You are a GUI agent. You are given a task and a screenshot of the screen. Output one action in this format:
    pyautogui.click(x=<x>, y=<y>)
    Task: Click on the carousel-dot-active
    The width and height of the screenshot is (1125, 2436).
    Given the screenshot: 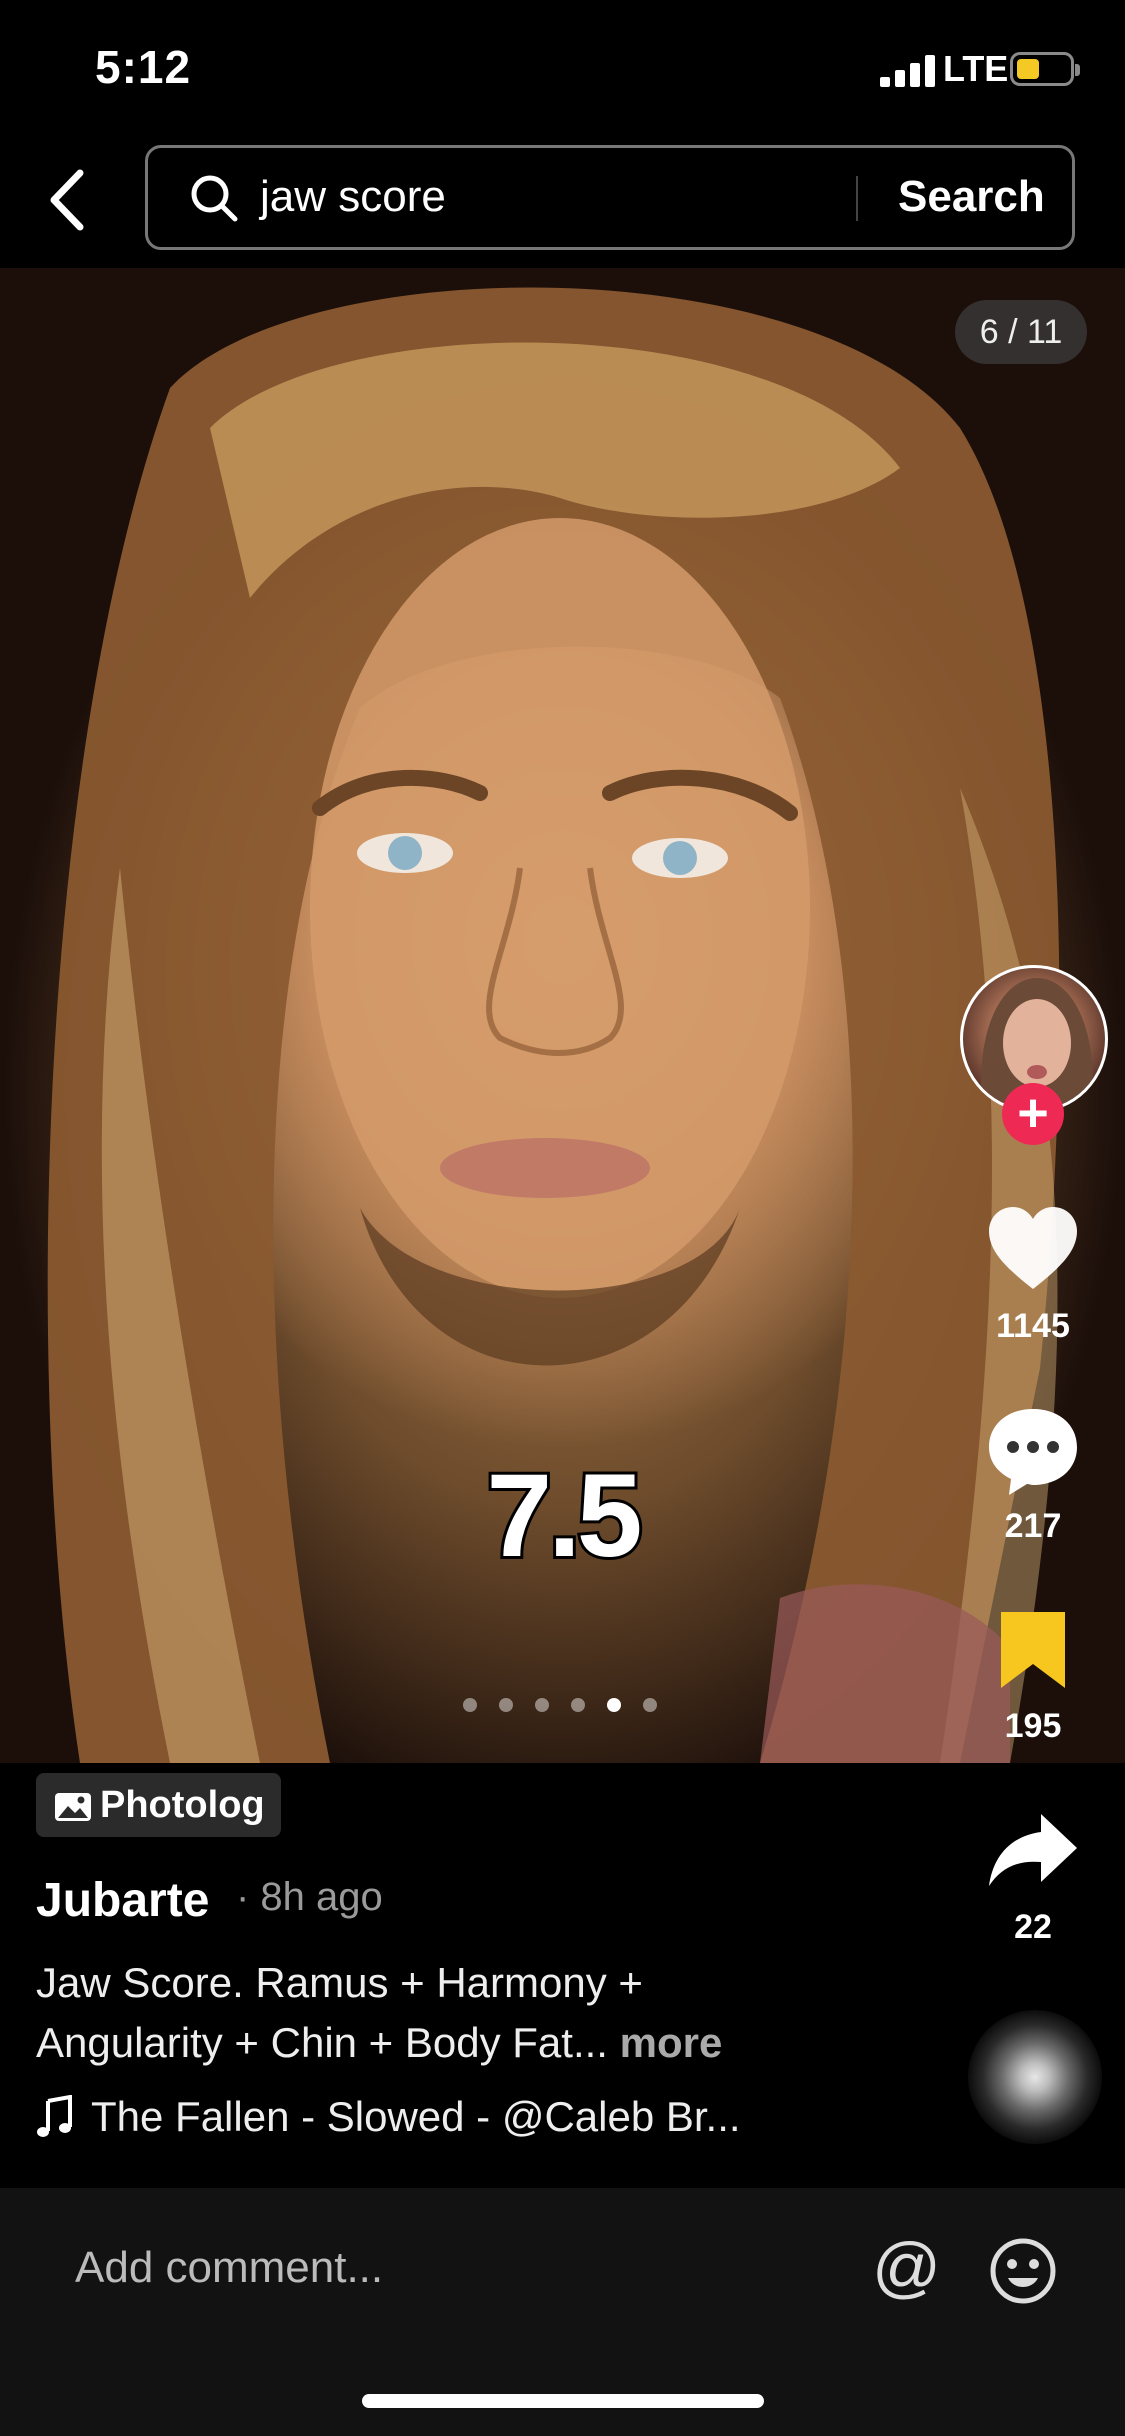 What is the action you would take?
    pyautogui.click(x=614, y=1705)
    